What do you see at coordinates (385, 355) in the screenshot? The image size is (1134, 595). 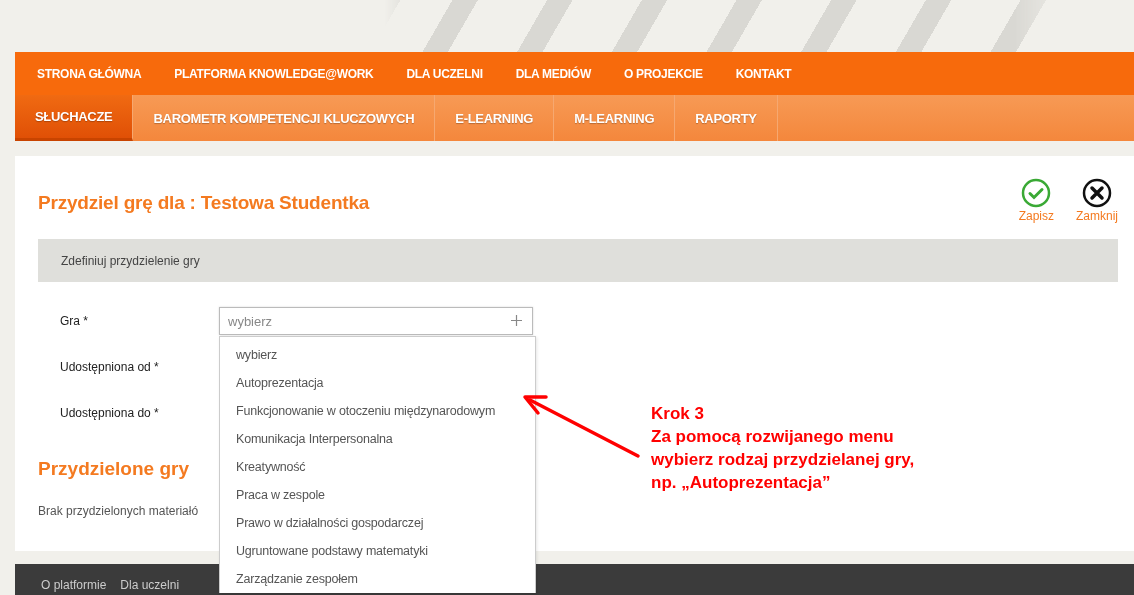 I see `dropdown-option: wybierz` at bounding box center [385, 355].